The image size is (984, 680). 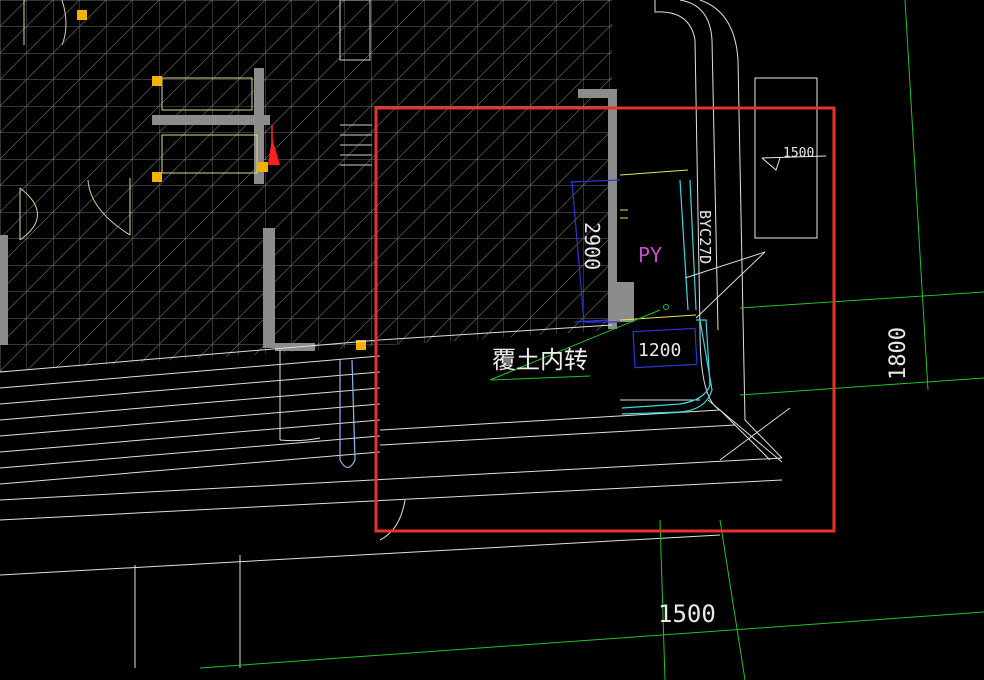 I want to click on dim-1800-label: 1800, so click(x=898, y=353).